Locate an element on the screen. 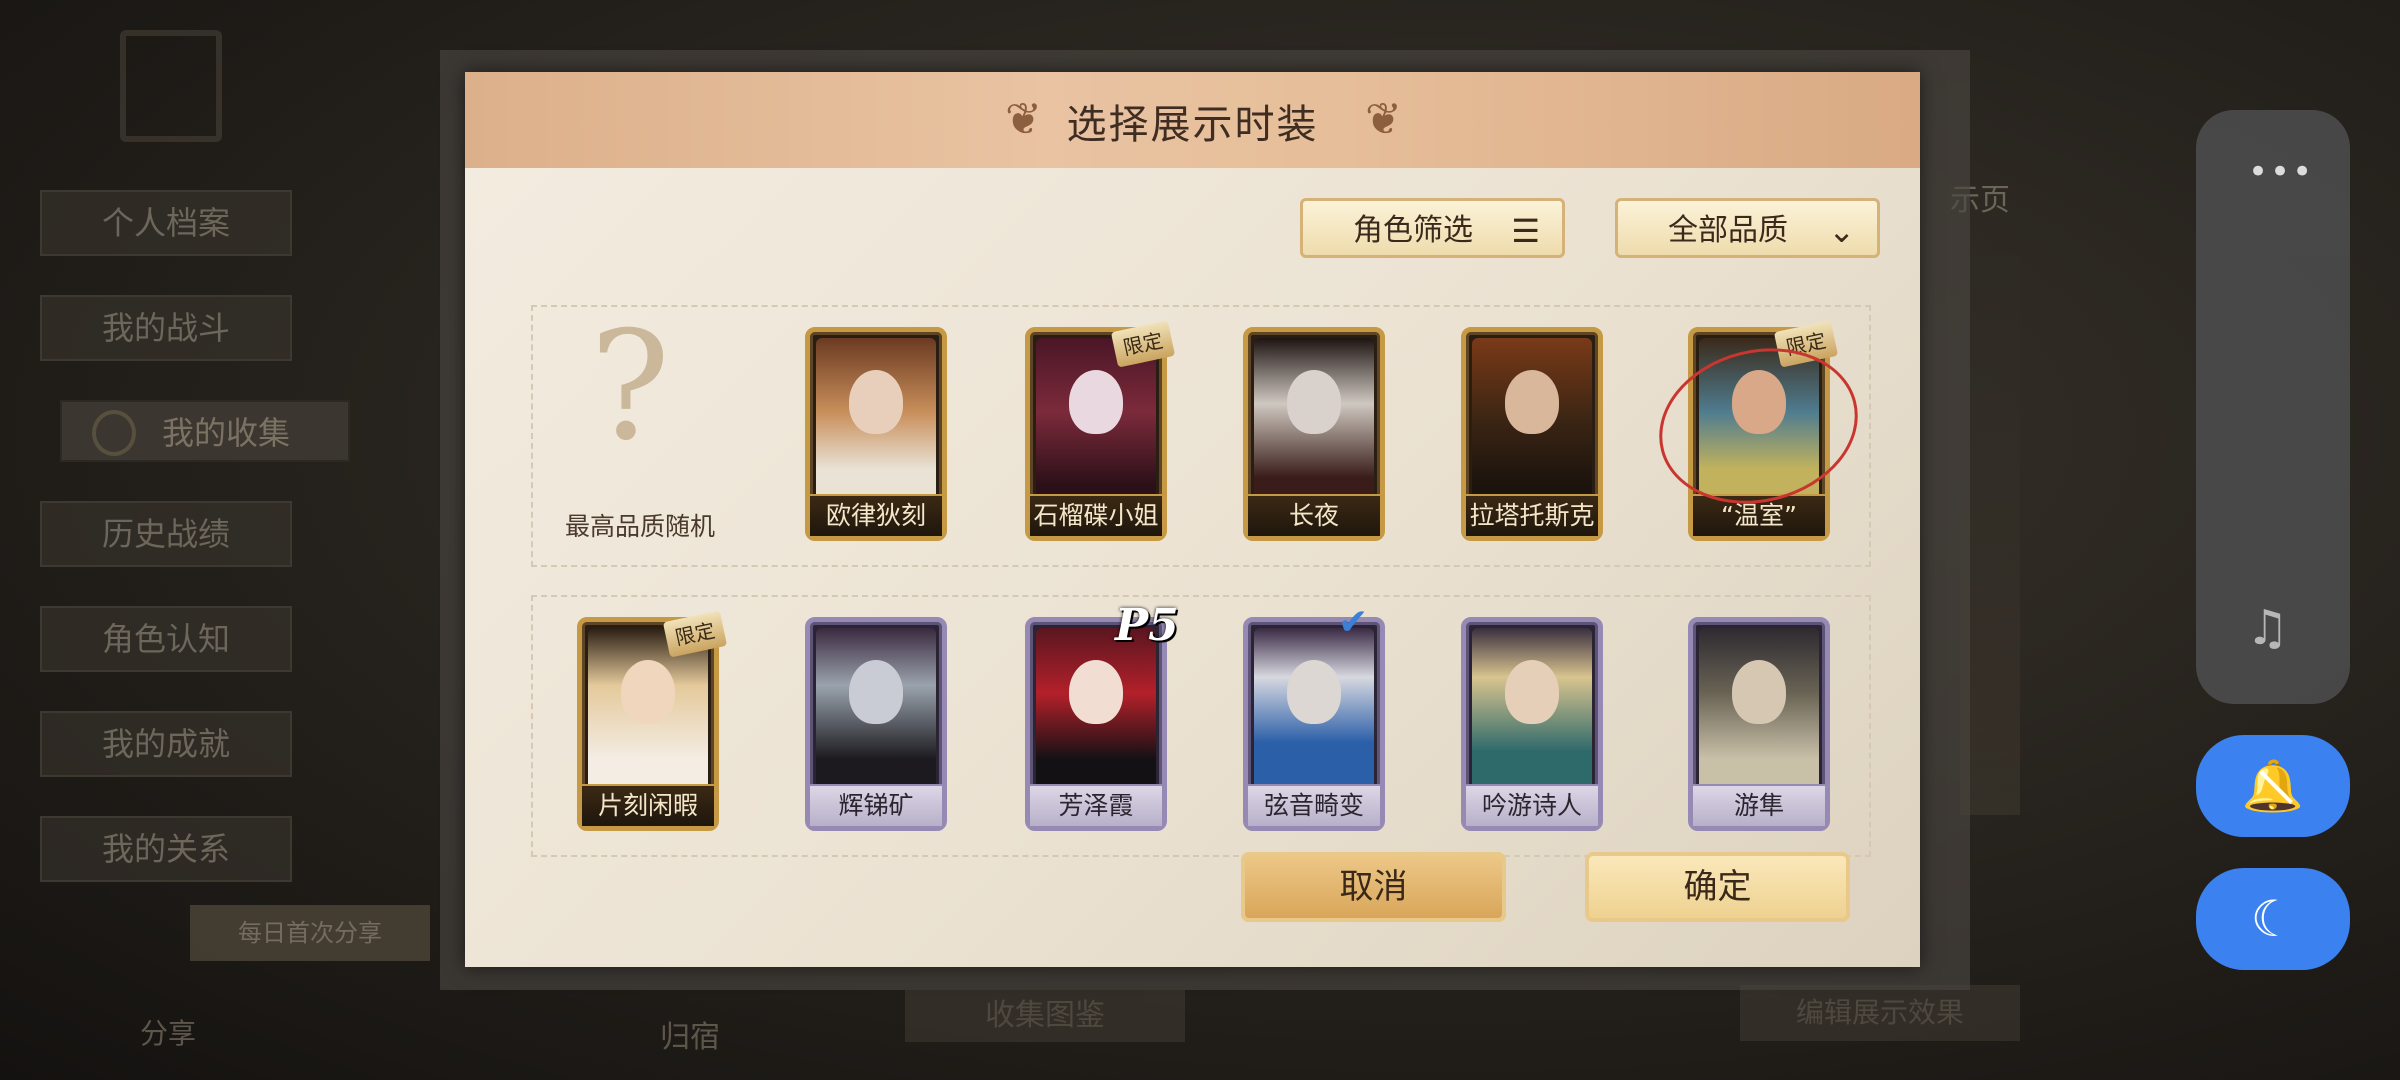  outfit-name: 石榴碟小姐 is located at coordinates (1096, 515).